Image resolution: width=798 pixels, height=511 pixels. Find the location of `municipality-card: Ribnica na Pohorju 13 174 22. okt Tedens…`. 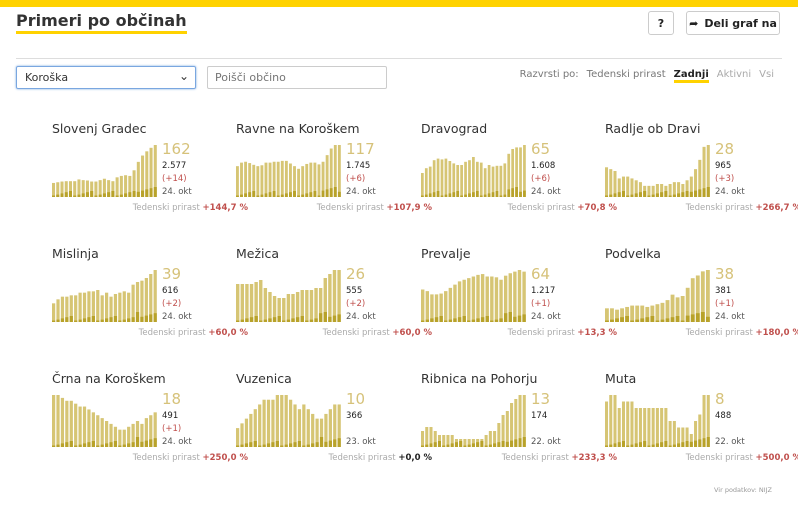

municipality-card: Ribnica na Pohorju 13 174 22. okt Tedens… is located at coordinates (519, 426).